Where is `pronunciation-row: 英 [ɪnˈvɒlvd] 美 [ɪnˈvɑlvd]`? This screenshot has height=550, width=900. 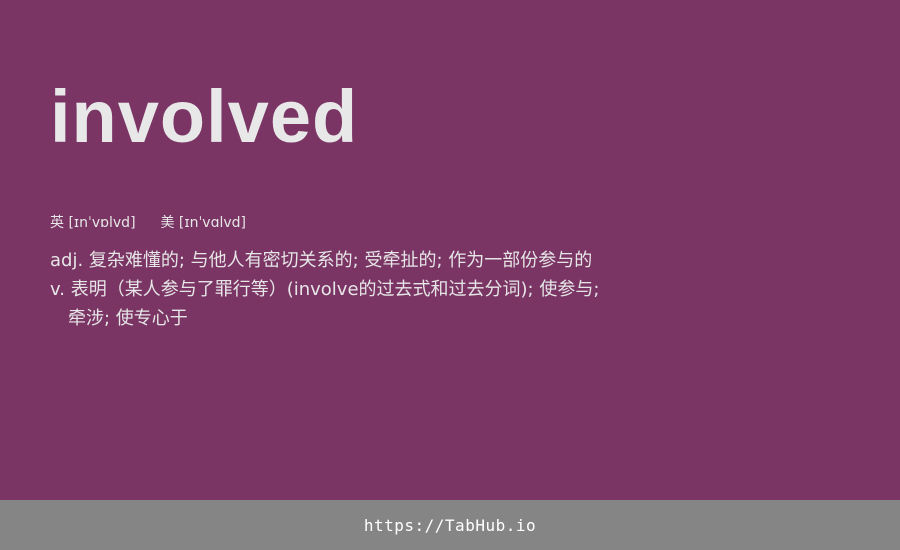
pronunciation-row: 英 [ɪnˈvɒlvd] 美 [ɪnˈvɑlvd] is located at coordinates (148, 223).